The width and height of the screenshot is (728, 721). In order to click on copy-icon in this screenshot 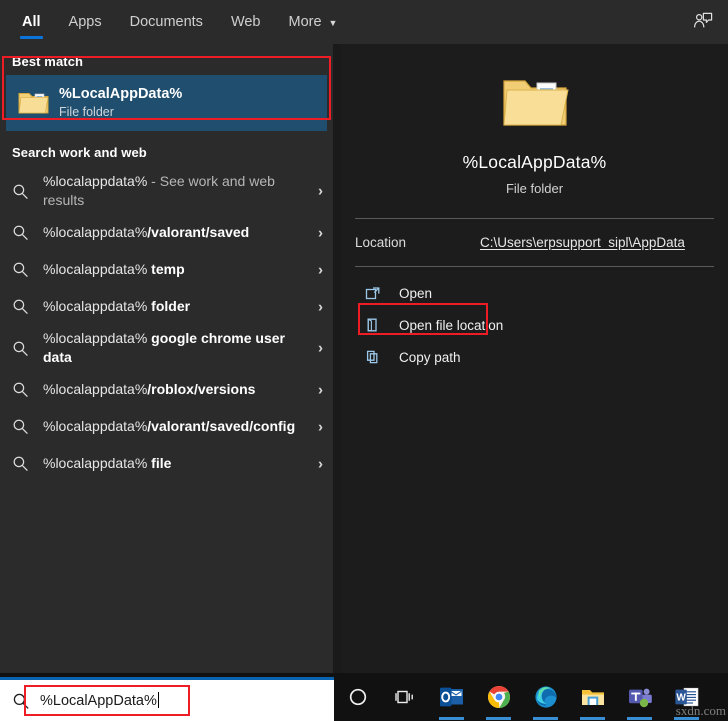, I will do `click(380, 357)`.